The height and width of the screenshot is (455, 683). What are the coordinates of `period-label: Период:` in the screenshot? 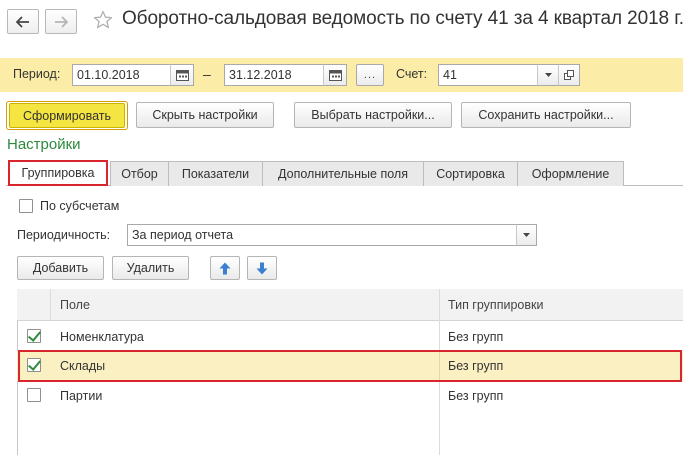 It's located at (37, 74).